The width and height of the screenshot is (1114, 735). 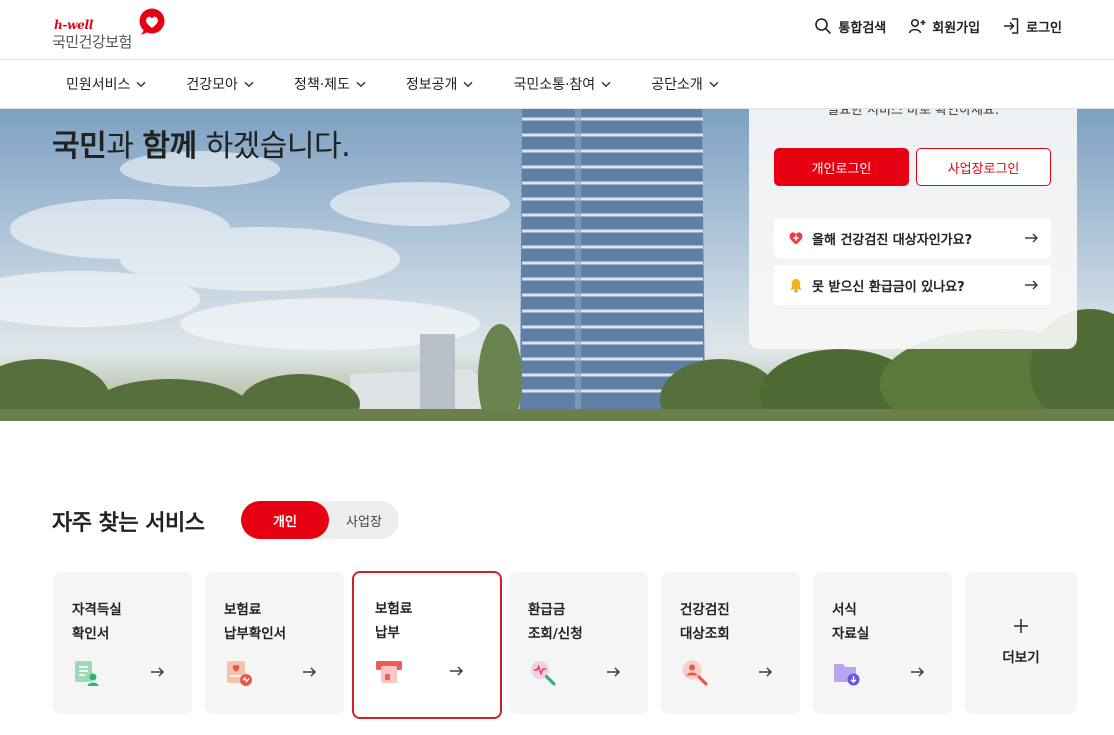 I want to click on personal-login-button: 개인로그인, so click(x=841, y=167).